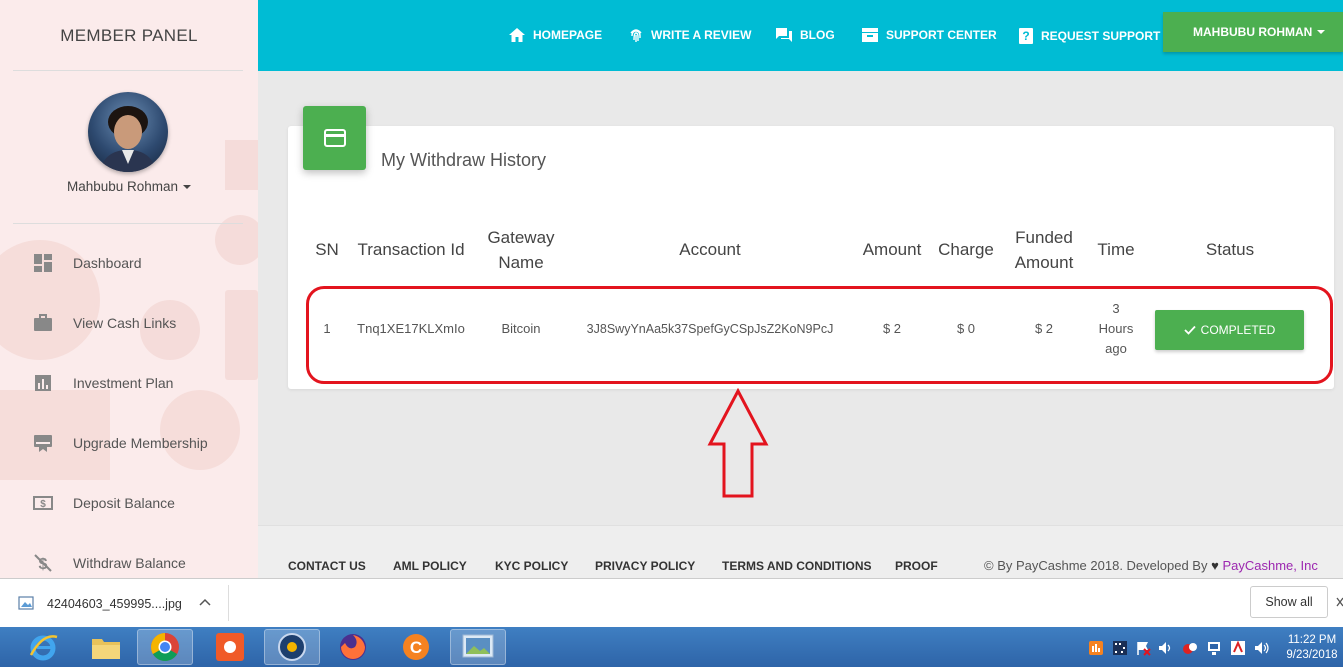 The width and height of the screenshot is (1343, 667). I want to click on col-header-line: Name, so click(521, 262).